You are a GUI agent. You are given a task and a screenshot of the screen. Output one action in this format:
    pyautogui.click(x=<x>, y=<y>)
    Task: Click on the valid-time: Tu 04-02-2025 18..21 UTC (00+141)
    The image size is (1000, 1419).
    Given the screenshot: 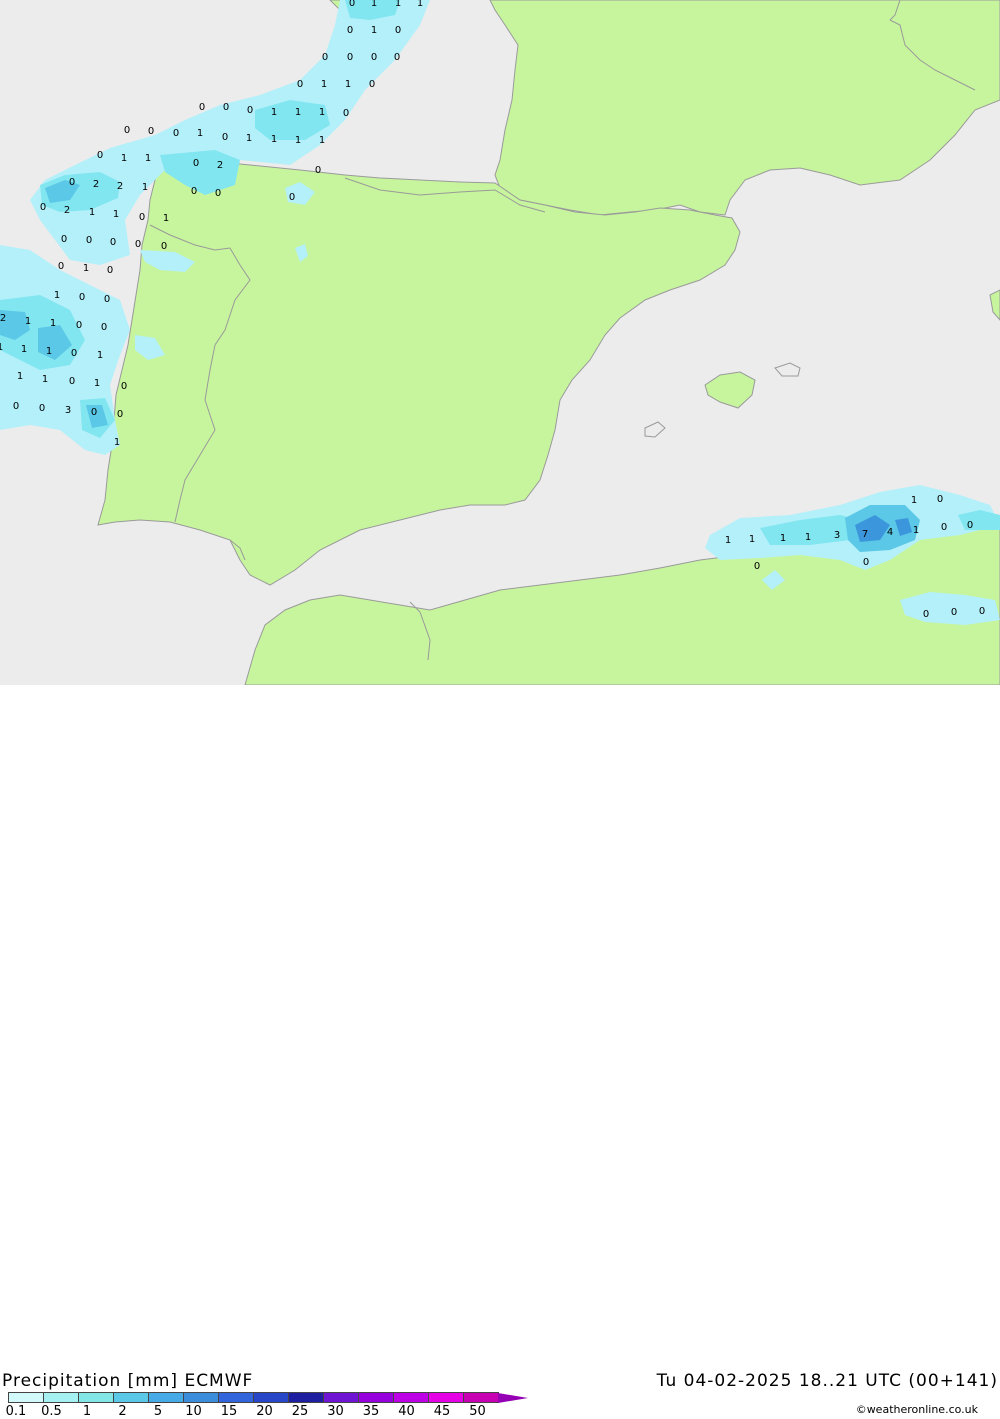 What is the action you would take?
    pyautogui.click(x=827, y=1381)
    